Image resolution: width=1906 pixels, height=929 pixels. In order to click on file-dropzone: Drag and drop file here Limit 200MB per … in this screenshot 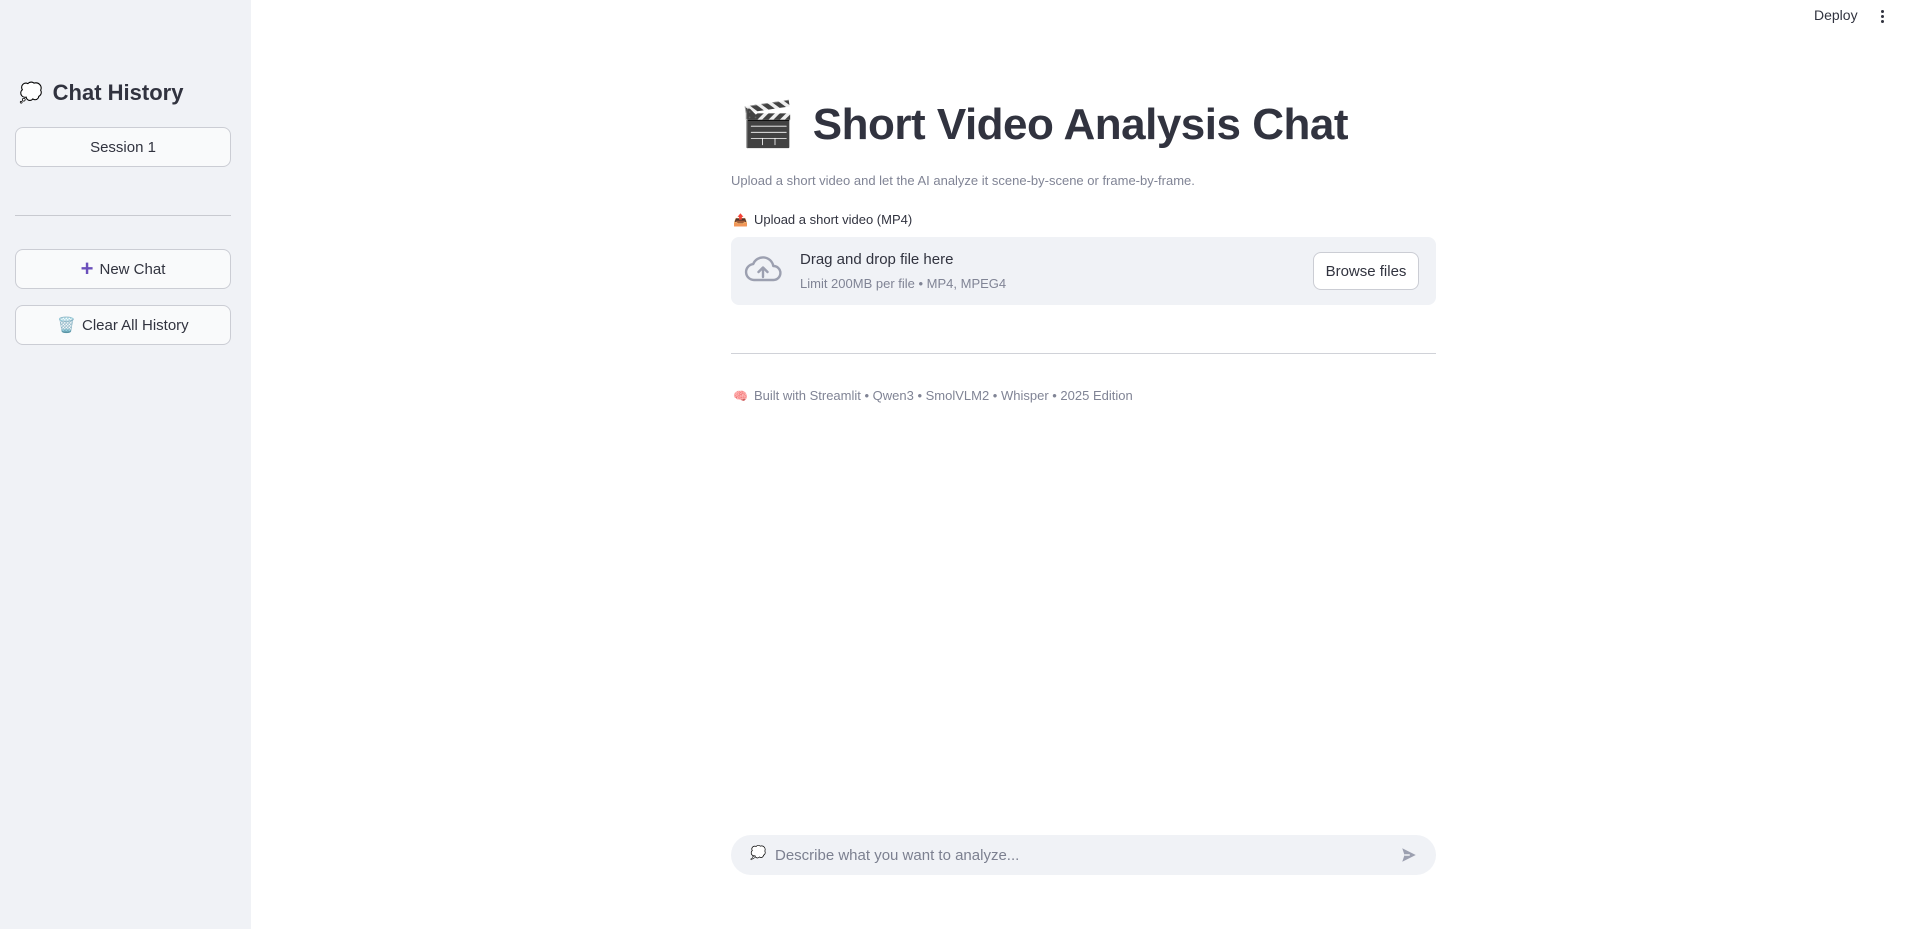, I will do `click(1083, 271)`.